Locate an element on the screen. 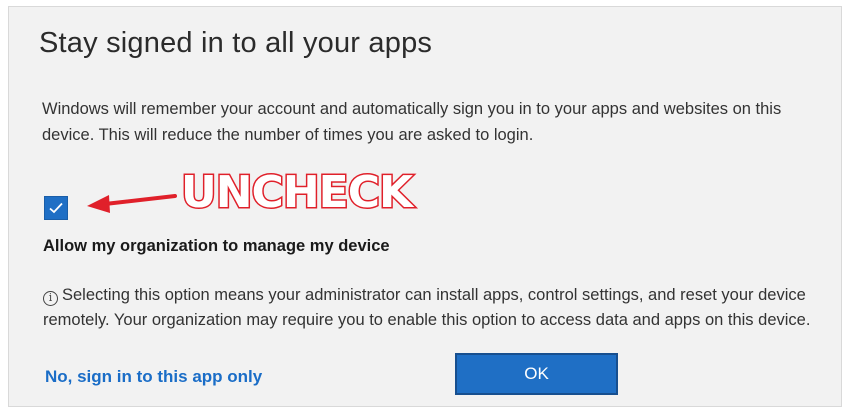  sign-in-this-app-only-link: No, sign in to this app only is located at coordinates (153, 377).